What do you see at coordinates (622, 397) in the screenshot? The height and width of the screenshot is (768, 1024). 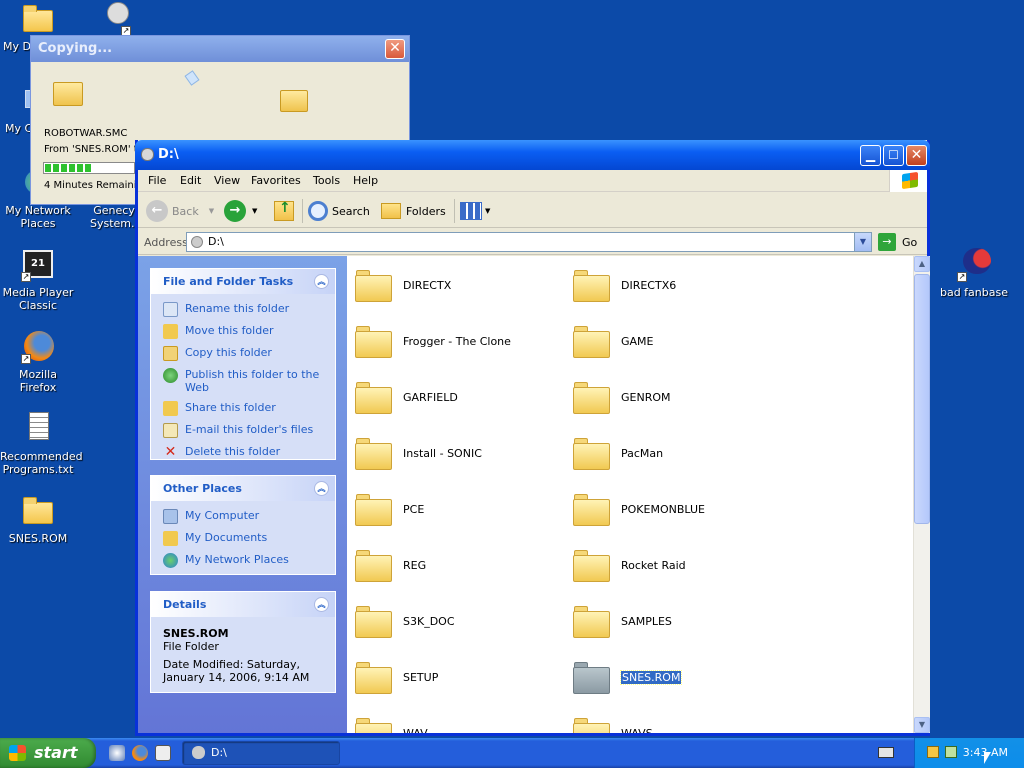 I see `folder-item: GENROM` at bounding box center [622, 397].